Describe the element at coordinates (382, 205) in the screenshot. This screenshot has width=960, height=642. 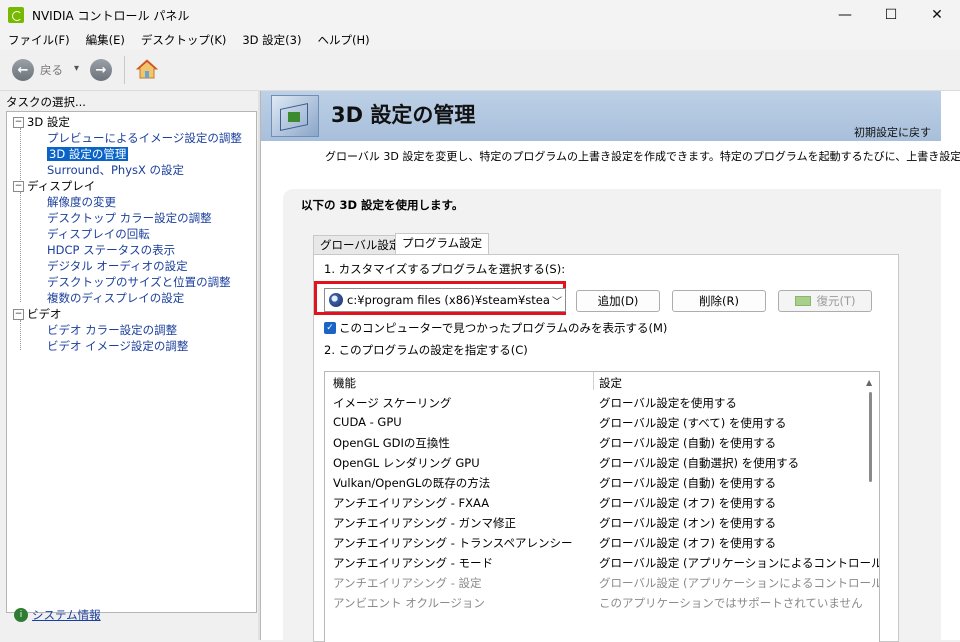
I see `settings-heading: 以下の 3D 設定を使用します。` at that location.